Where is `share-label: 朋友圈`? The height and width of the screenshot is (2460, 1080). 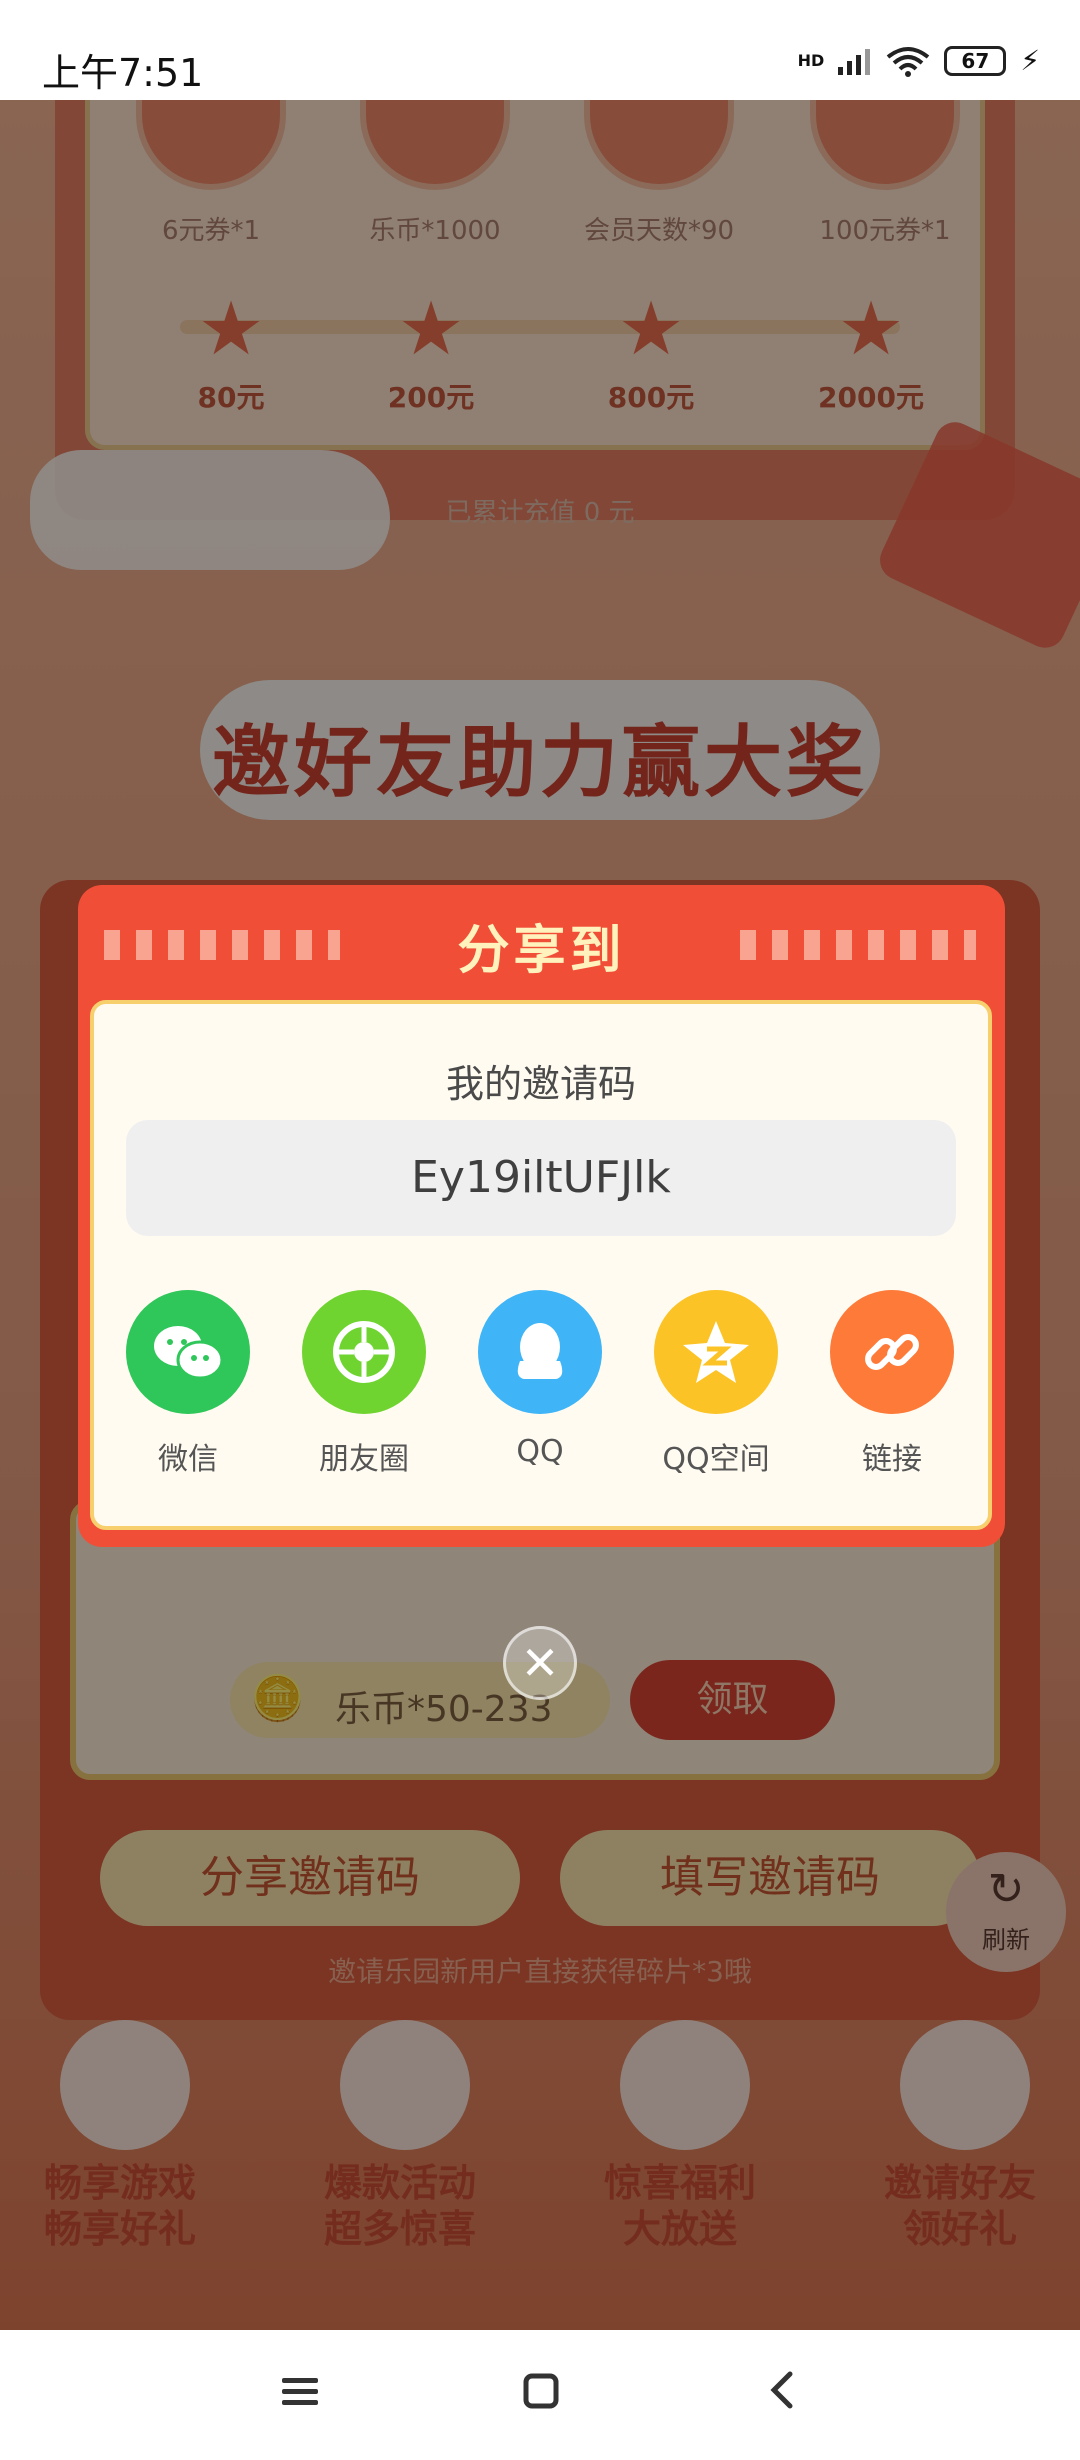 share-label: 朋友圈 is located at coordinates (364, 1459).